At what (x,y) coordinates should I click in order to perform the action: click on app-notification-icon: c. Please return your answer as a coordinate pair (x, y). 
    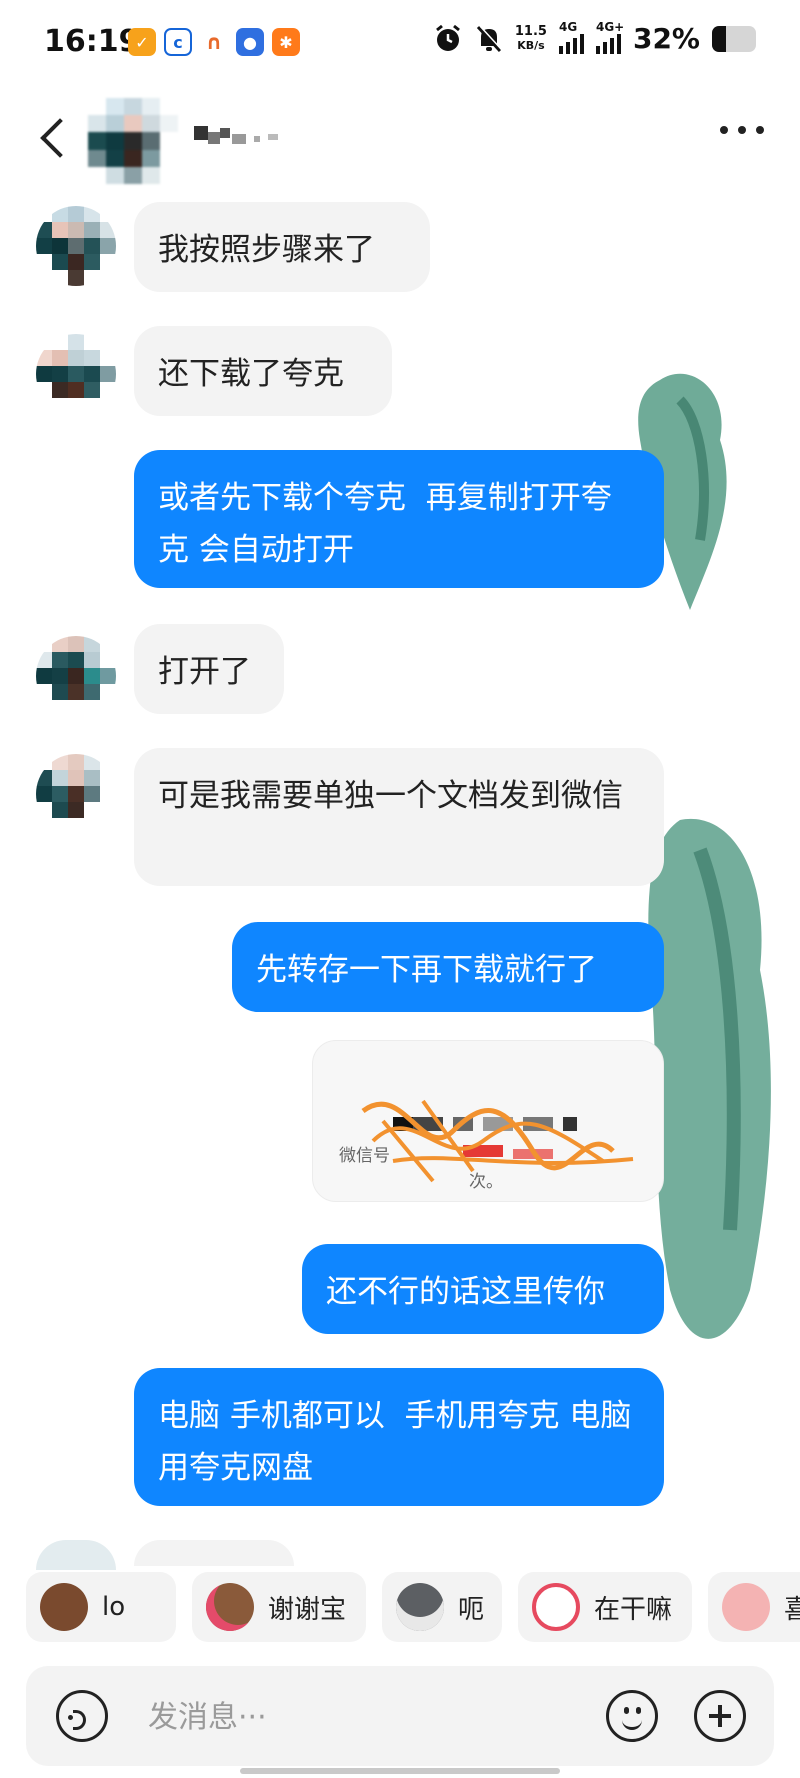
    Looking at the image, I should click on (178, 42).